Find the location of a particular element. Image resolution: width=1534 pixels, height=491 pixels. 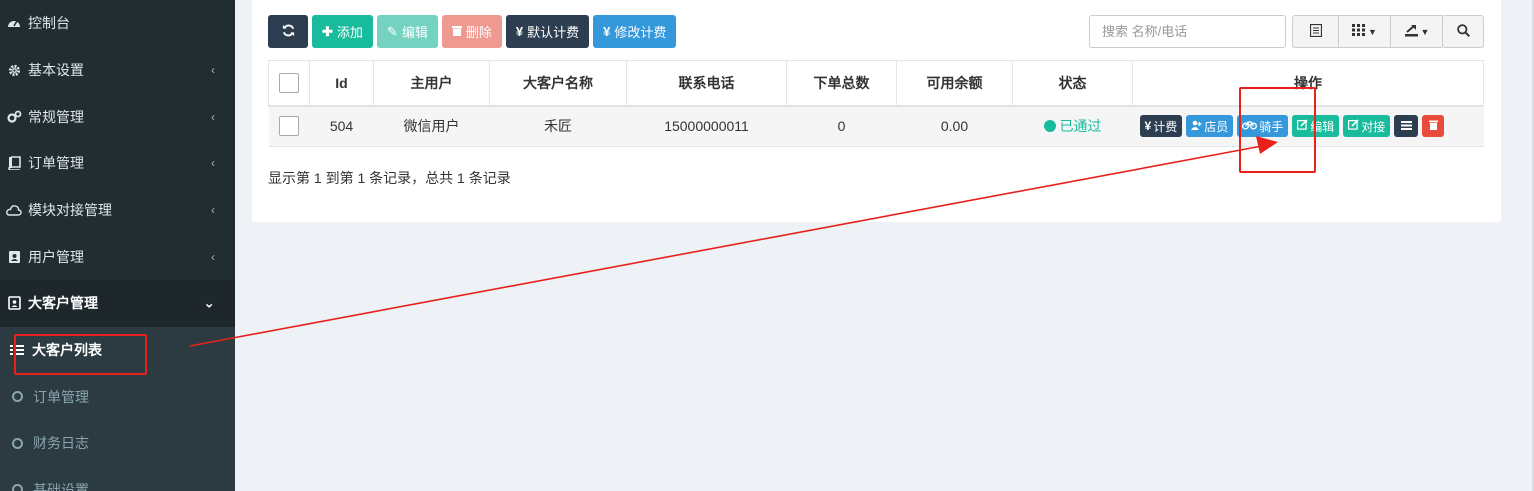

default-billing-button: ¥ 默认计费 is located at coordinates (547, 31).